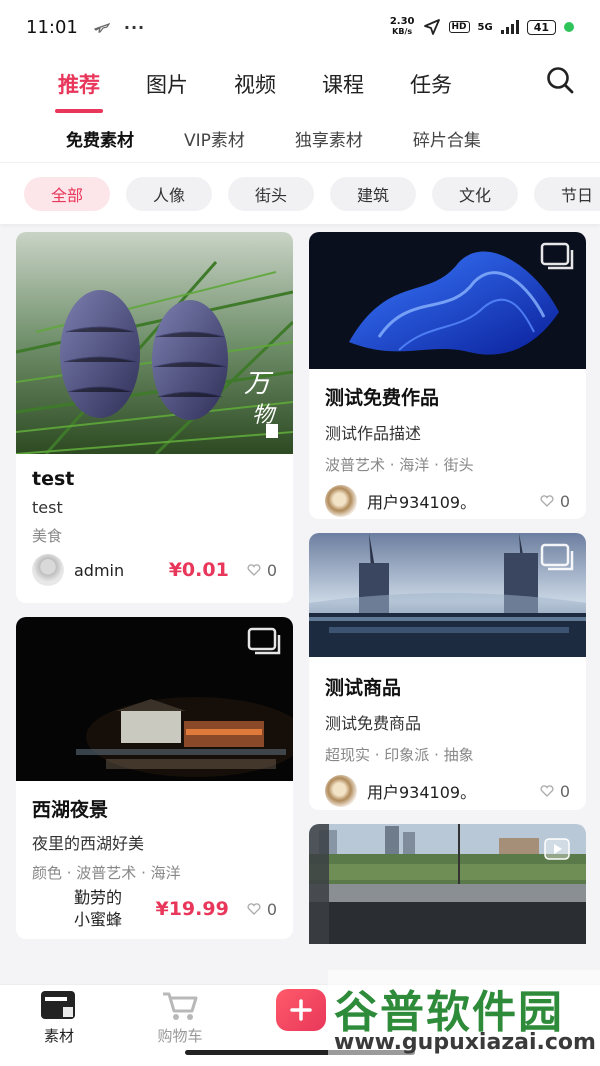  What do you see at coordinates (58, 1005) in the screenshot?
I see `materials-icon` at bounding box center [58, 1005].